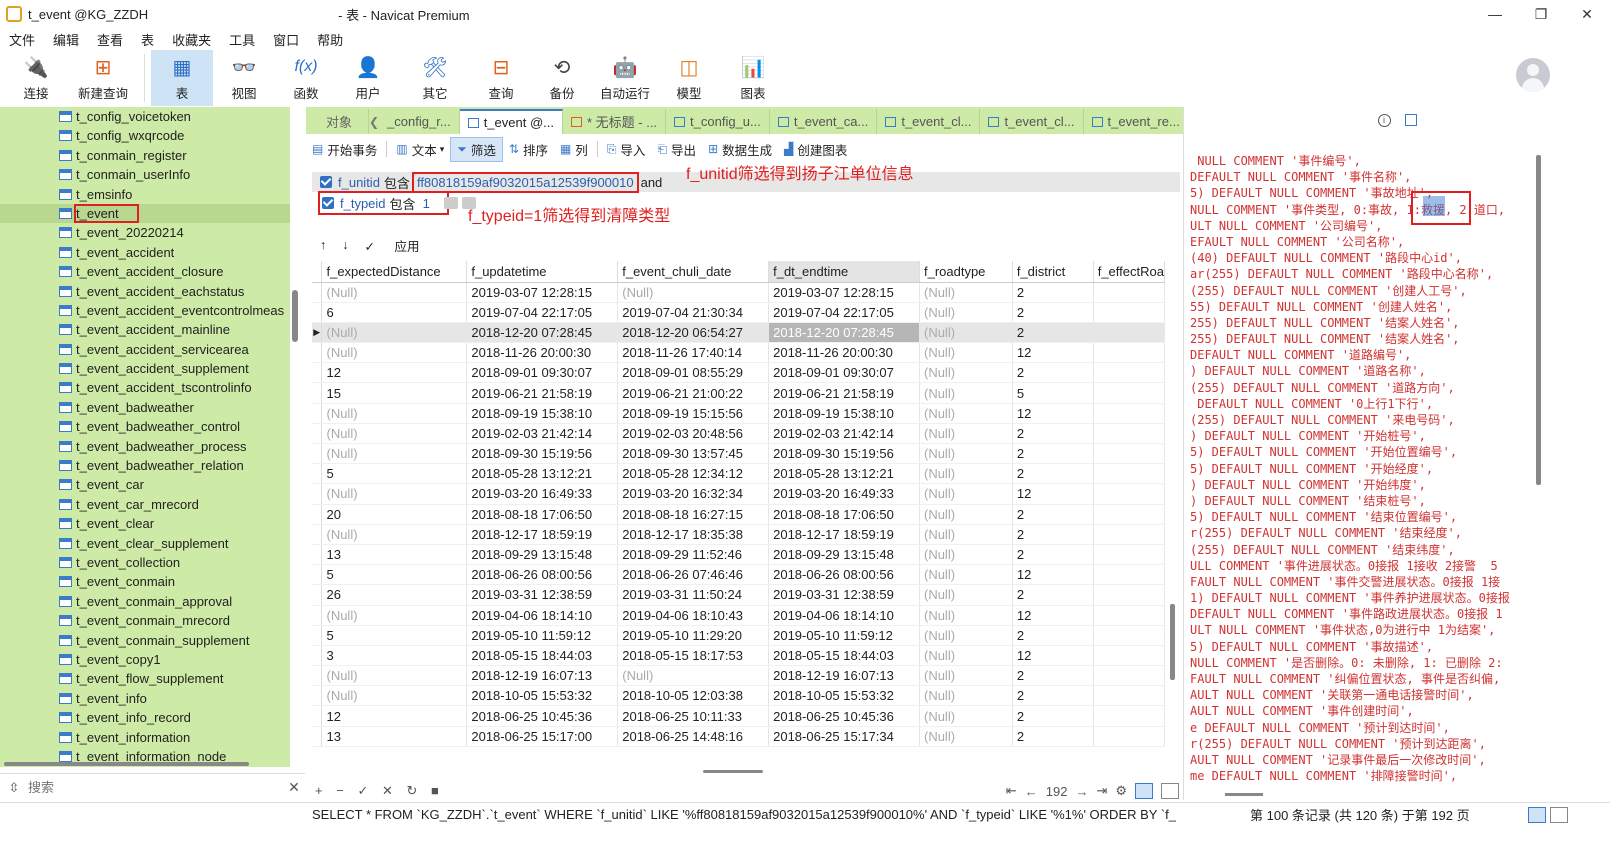  What do you see at coordinates (145, 252) in the screenshot?
I see `sidebar-item-t-event-accident: t_event_accident` at bounding box center [145, 252].